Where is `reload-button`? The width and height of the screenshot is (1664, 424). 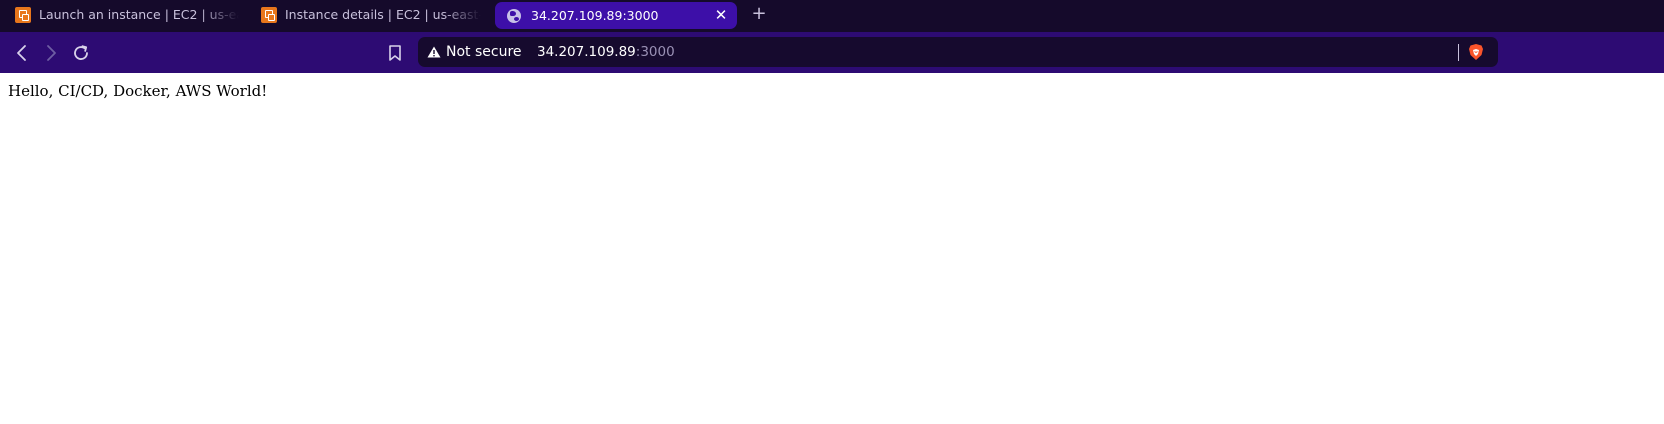 reload-button is located at coordinates (81, 53).